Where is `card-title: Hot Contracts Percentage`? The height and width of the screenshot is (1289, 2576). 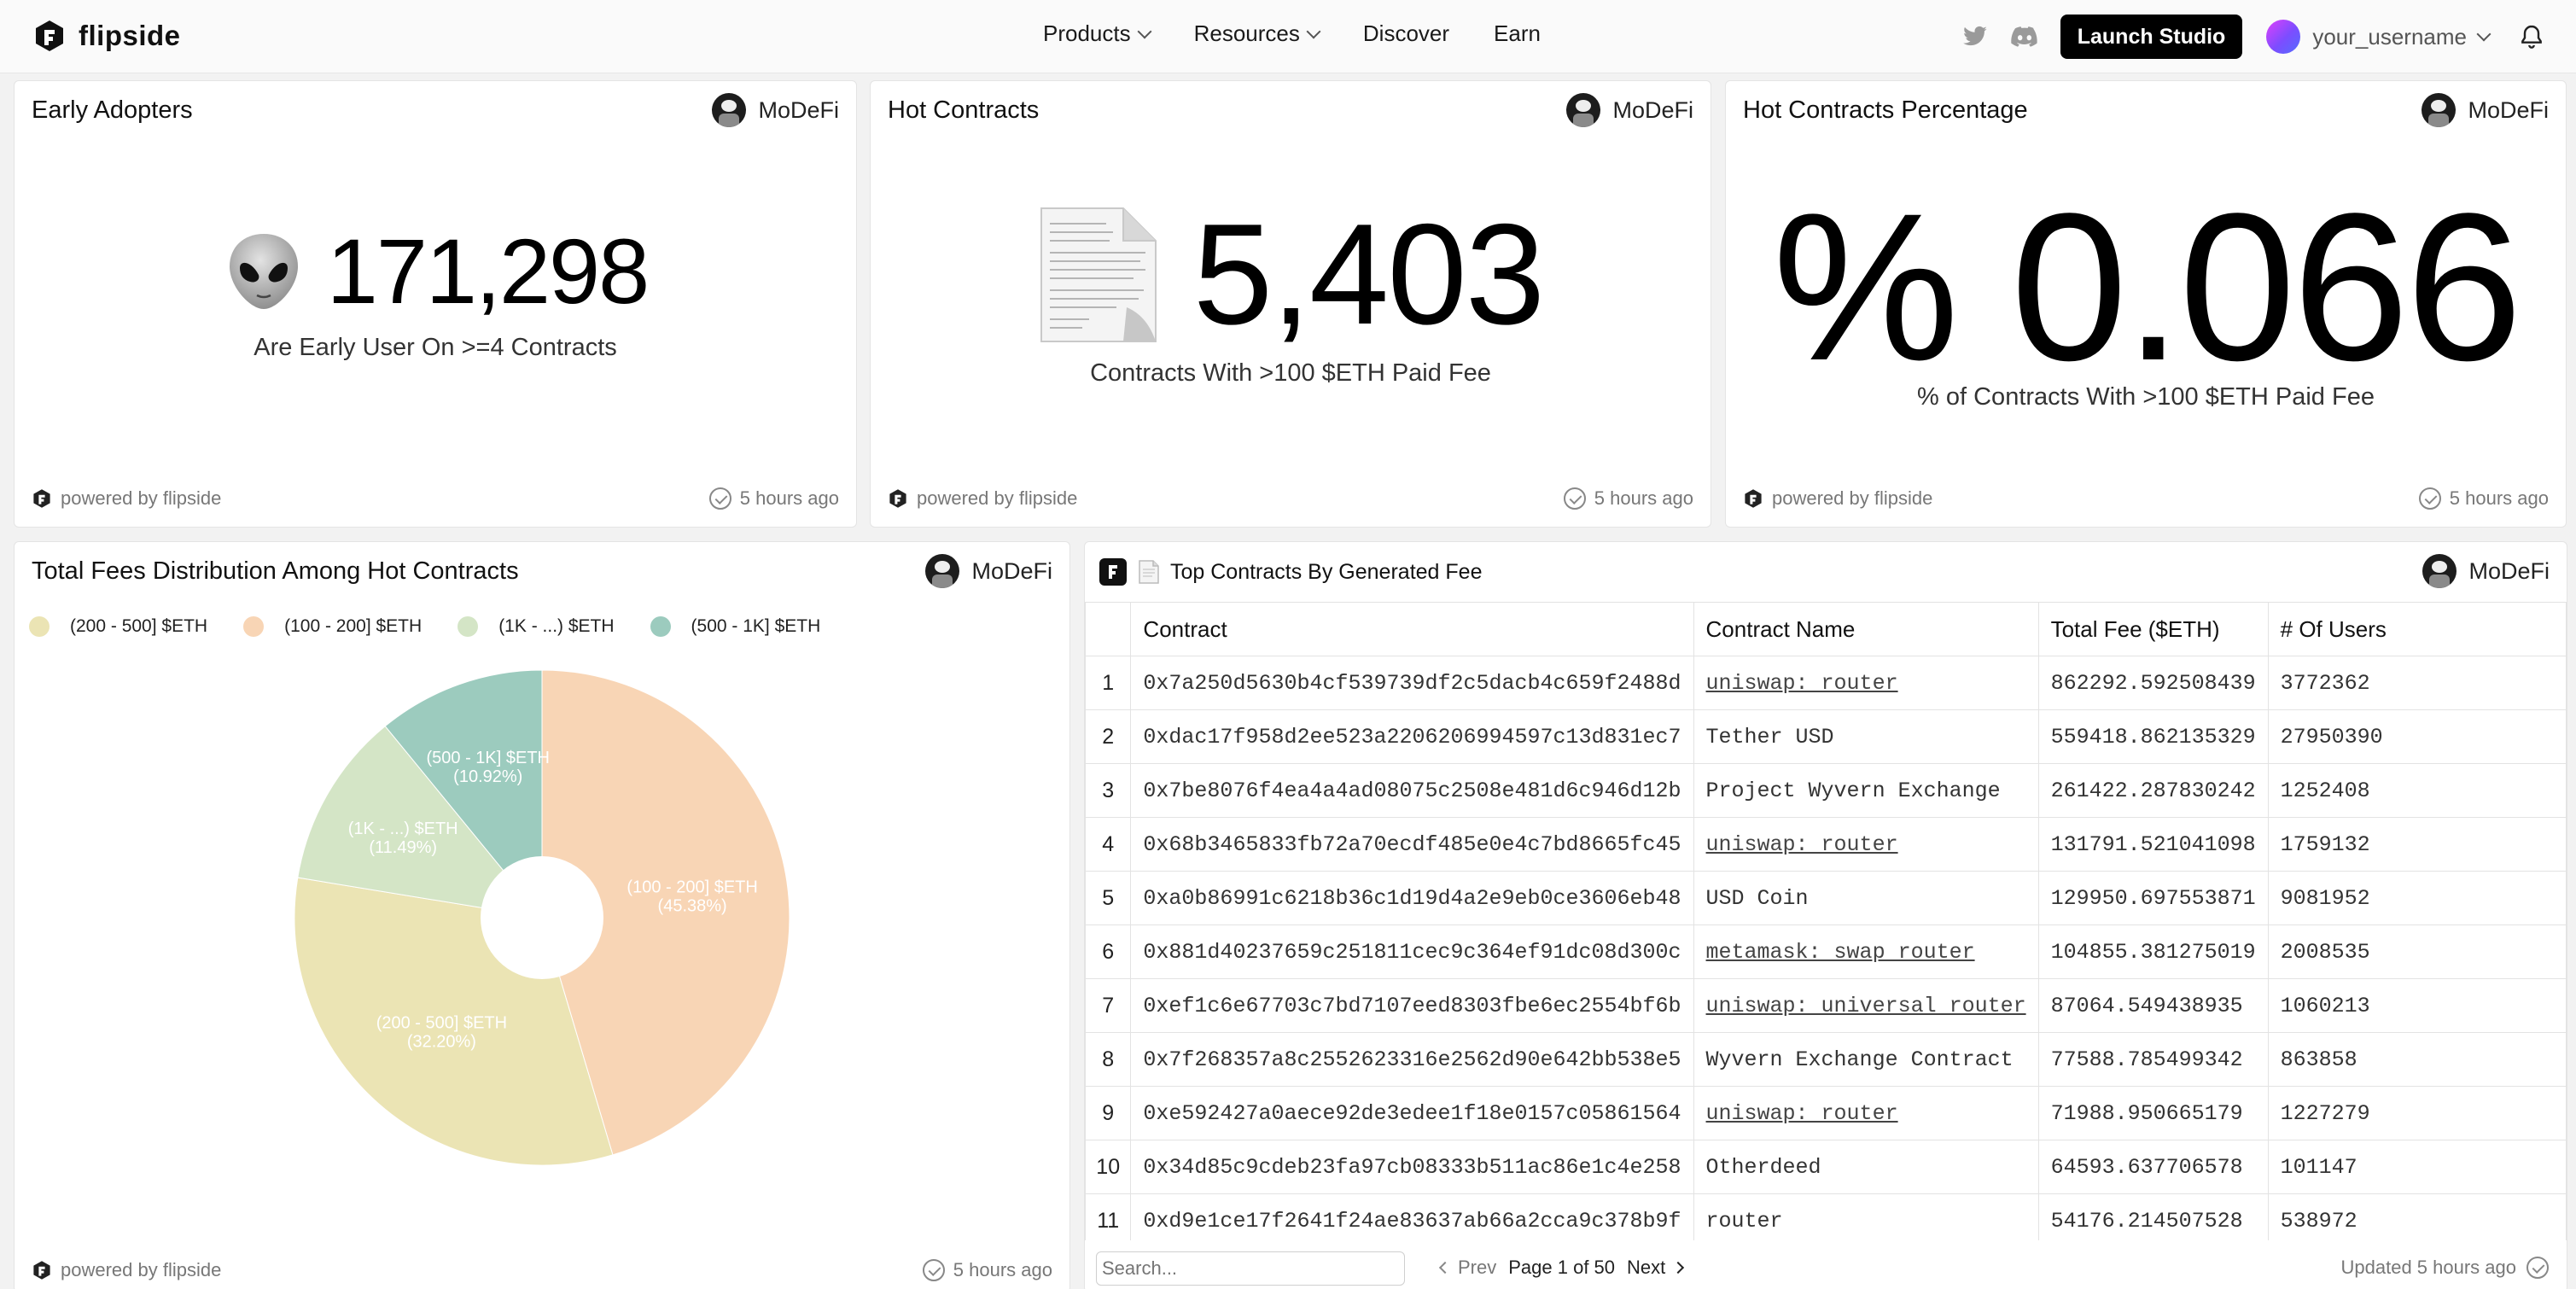
card-title: Hot Contracts Percentage is located at coordinates (1885, 110).